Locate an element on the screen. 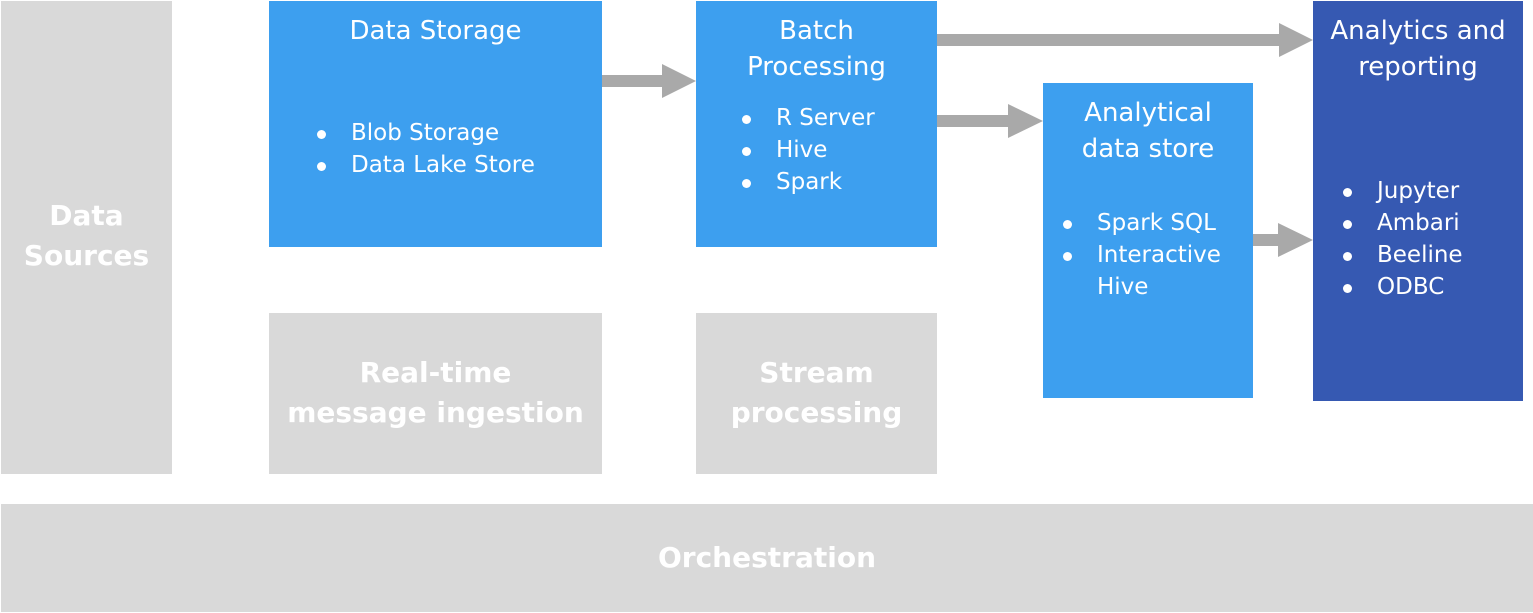 This screenshot has height=613, width=1533. list-item: Beeline is located at coordinates (1401, 255).